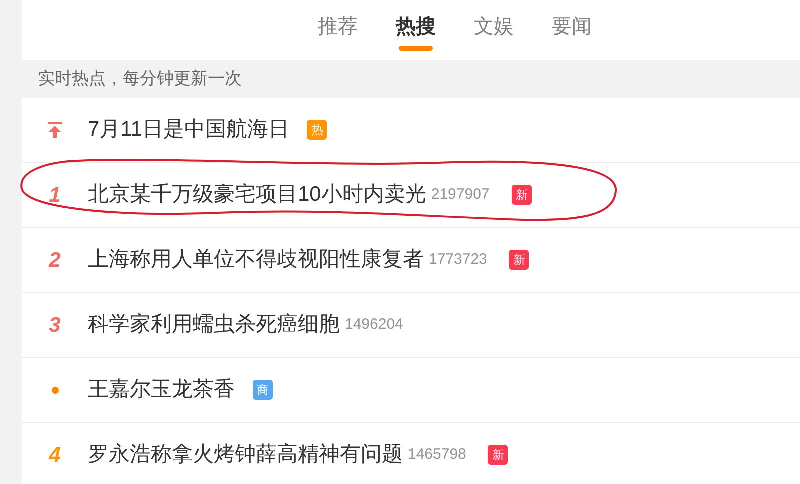 The height and width of the screenshot is (484, 800). What do you see at coordinates (263, 390) in the screenshot?
I see `topic-tag: 商` at bounding box center [263, 390].